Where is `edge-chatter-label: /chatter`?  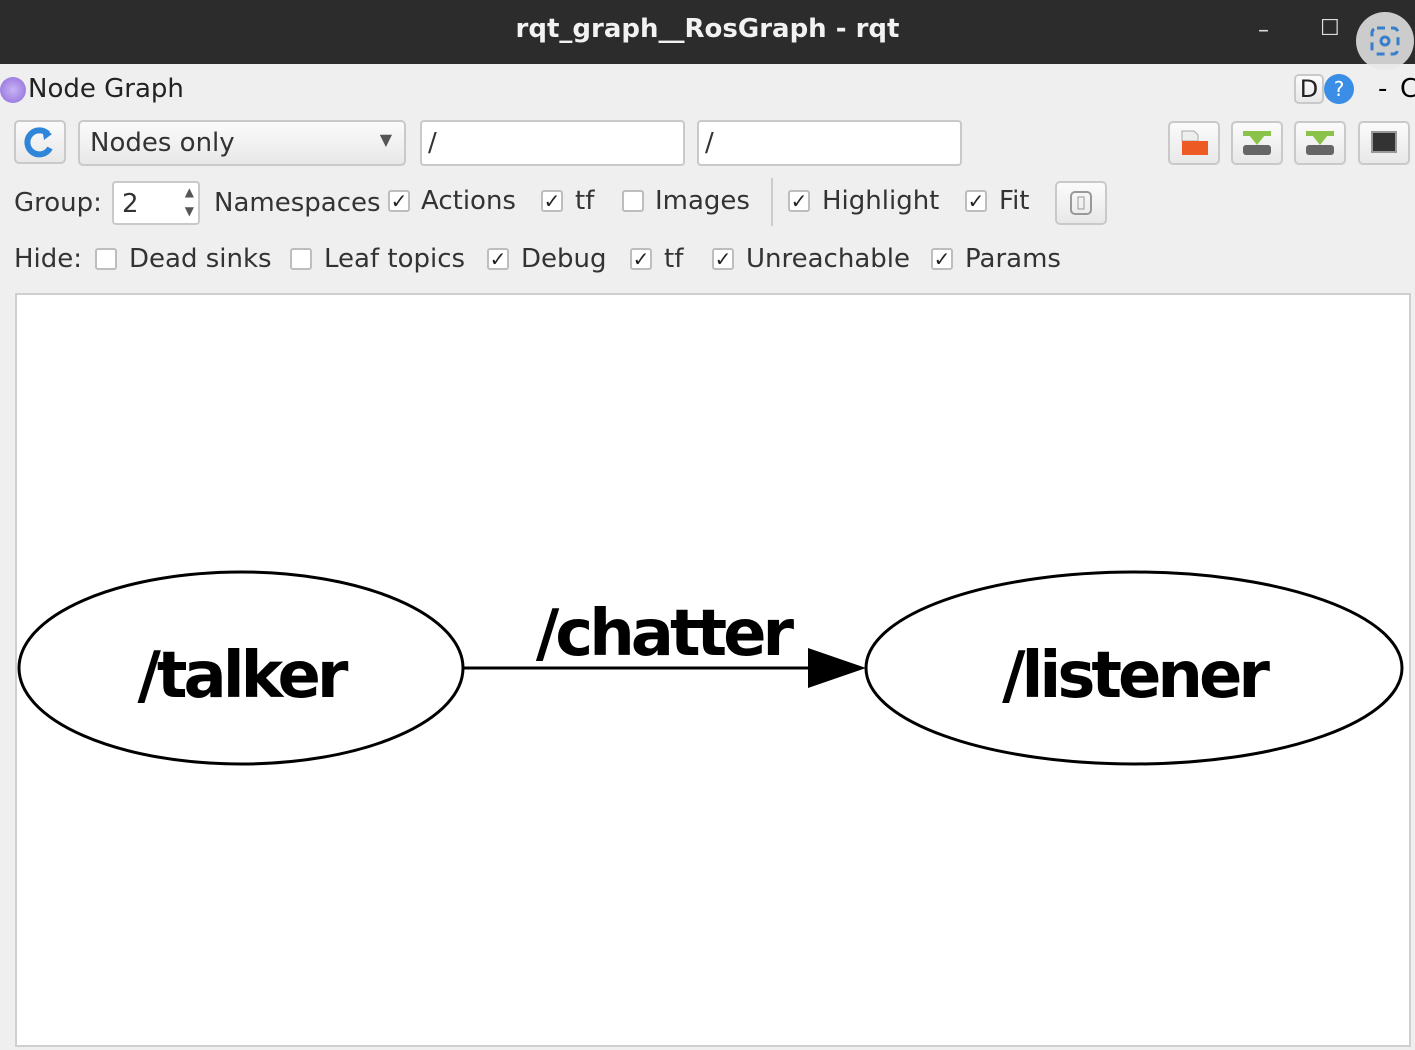 edge-chatter-label: /chatter is located at coordinates (665, 634).